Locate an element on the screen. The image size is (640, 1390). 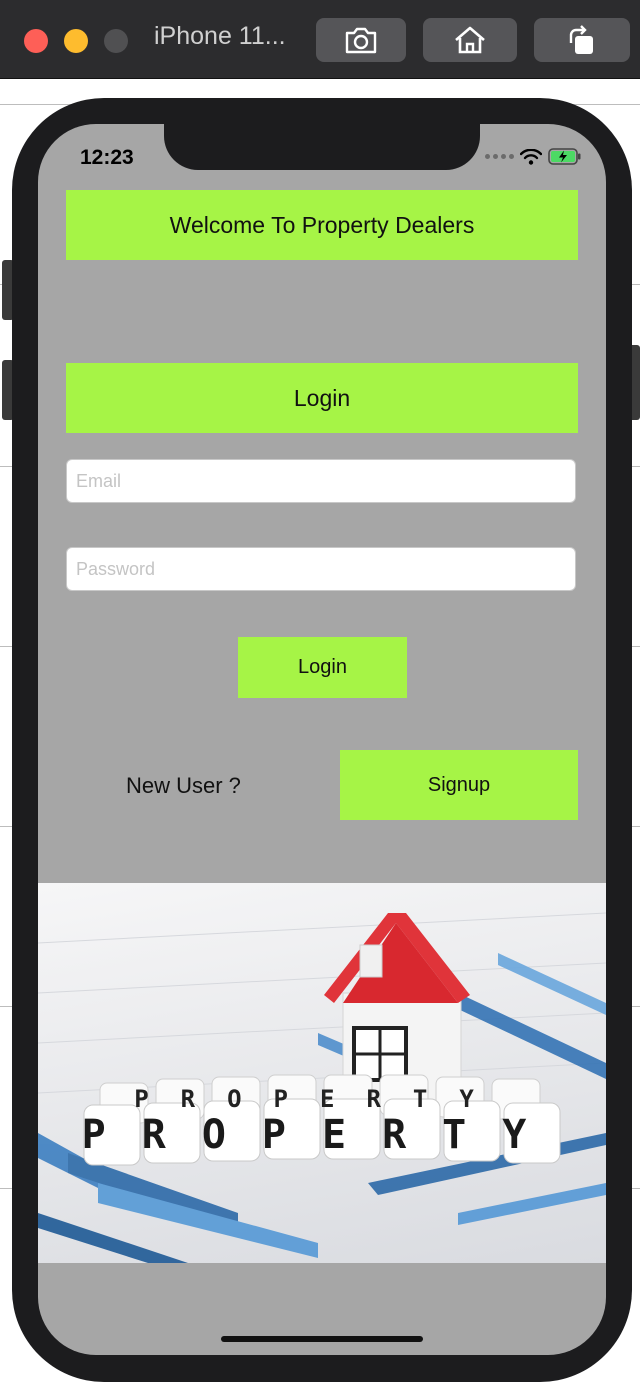
cellular-signal-icon is located at coordinates (499, 156).